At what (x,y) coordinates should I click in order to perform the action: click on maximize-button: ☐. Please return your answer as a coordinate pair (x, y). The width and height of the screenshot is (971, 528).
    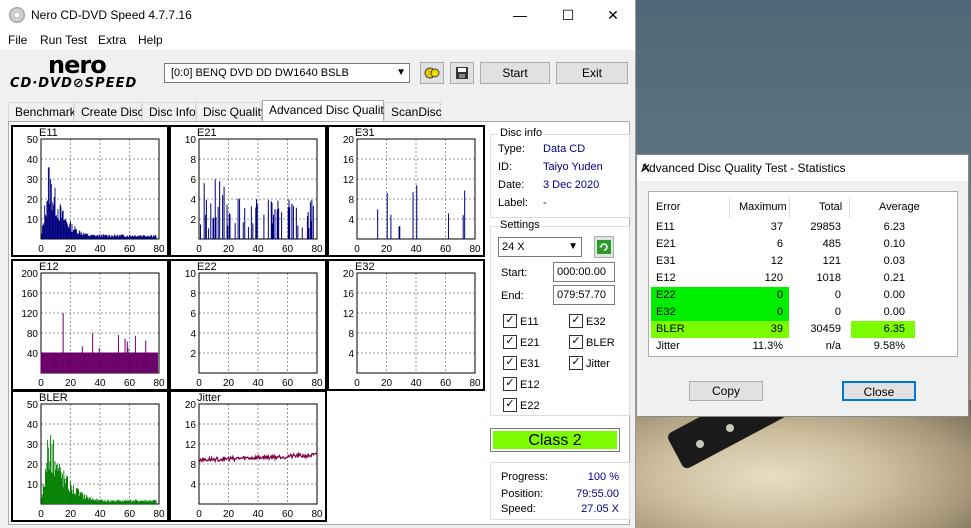
    Looking at the image, I should click on (568, 15).